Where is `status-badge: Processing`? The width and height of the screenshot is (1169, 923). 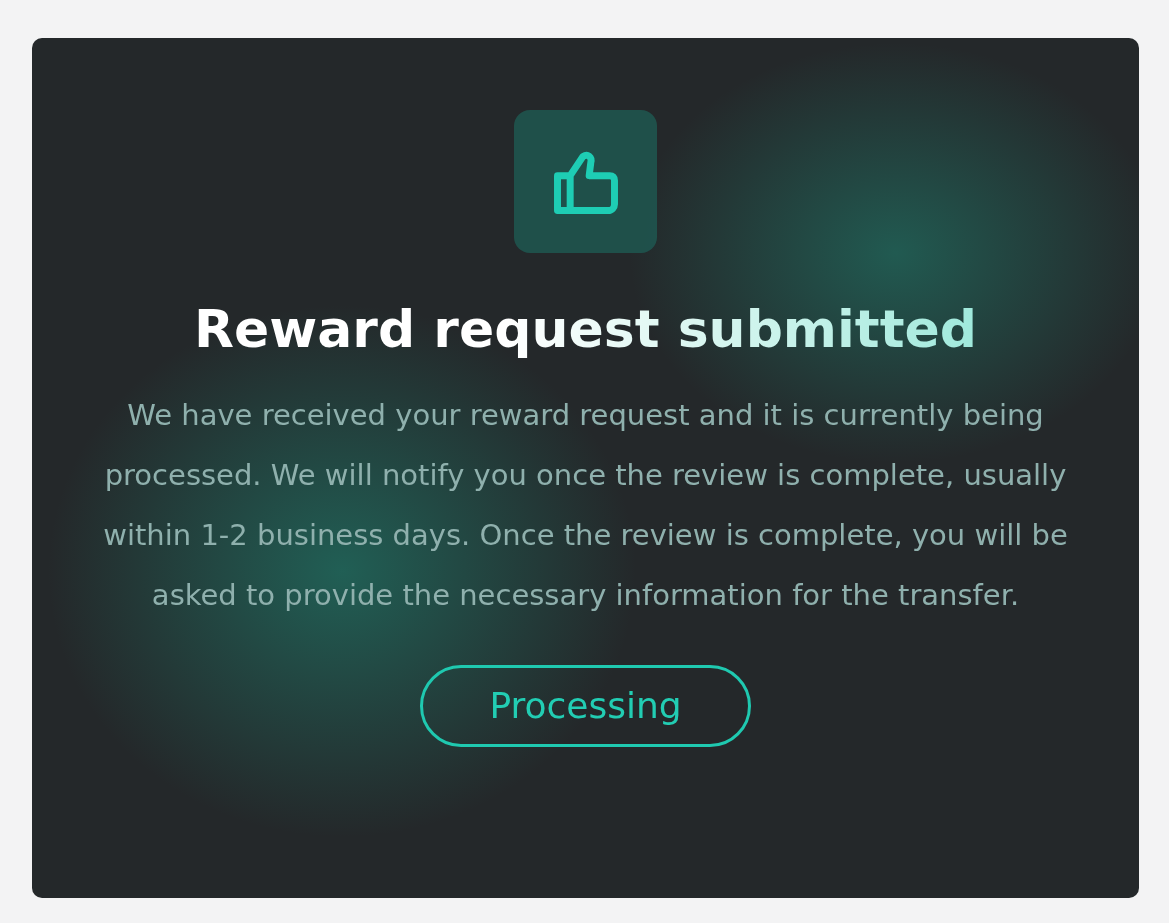 status-badge: Processing is located at coordinates (585, 706).